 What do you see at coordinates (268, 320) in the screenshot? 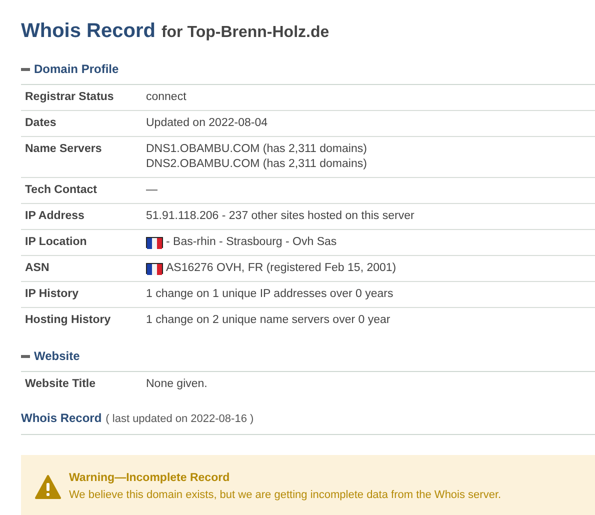
I see `field-value: 1 change on 2 unique name servers over 0 year` at bounding box center [268, 320].